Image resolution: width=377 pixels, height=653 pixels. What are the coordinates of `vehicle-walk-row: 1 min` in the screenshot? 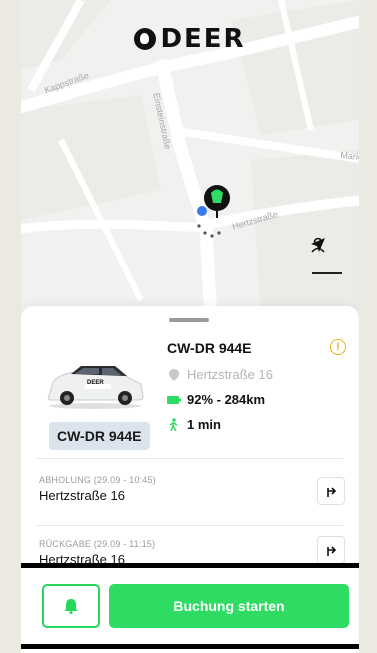 It's located at (194, 424).